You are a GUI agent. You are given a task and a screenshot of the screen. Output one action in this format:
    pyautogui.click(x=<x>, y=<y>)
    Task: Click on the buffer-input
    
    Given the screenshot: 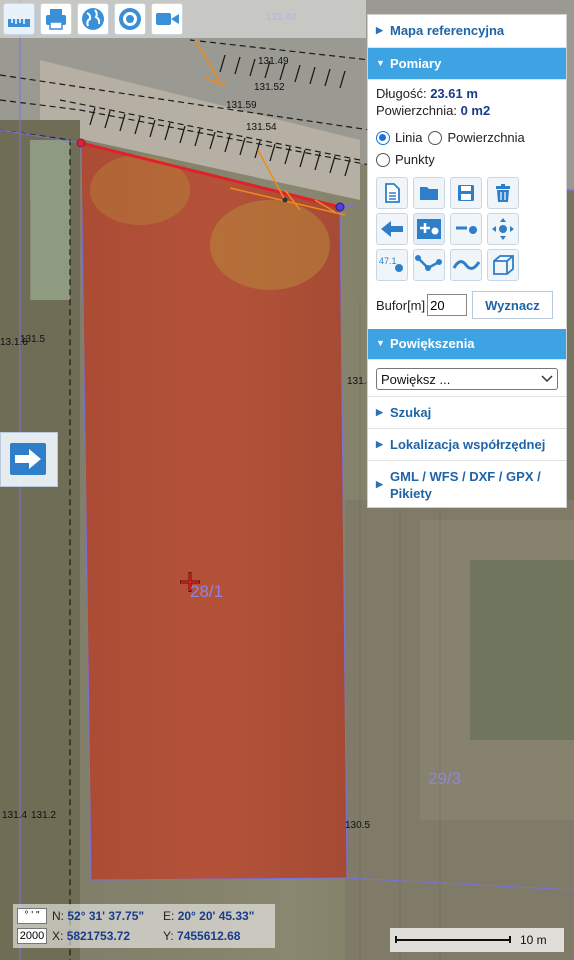 What is the action you would take?
    pyautogui.click(x=447, y=305)
    